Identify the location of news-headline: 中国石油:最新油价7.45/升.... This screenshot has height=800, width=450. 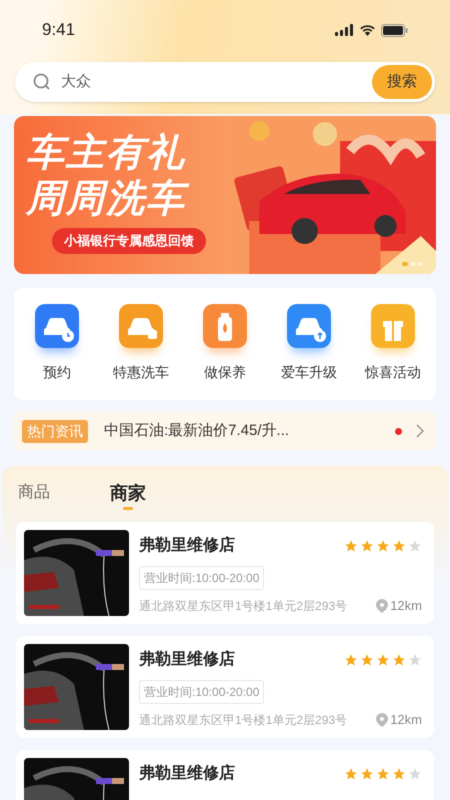
(197, 430).